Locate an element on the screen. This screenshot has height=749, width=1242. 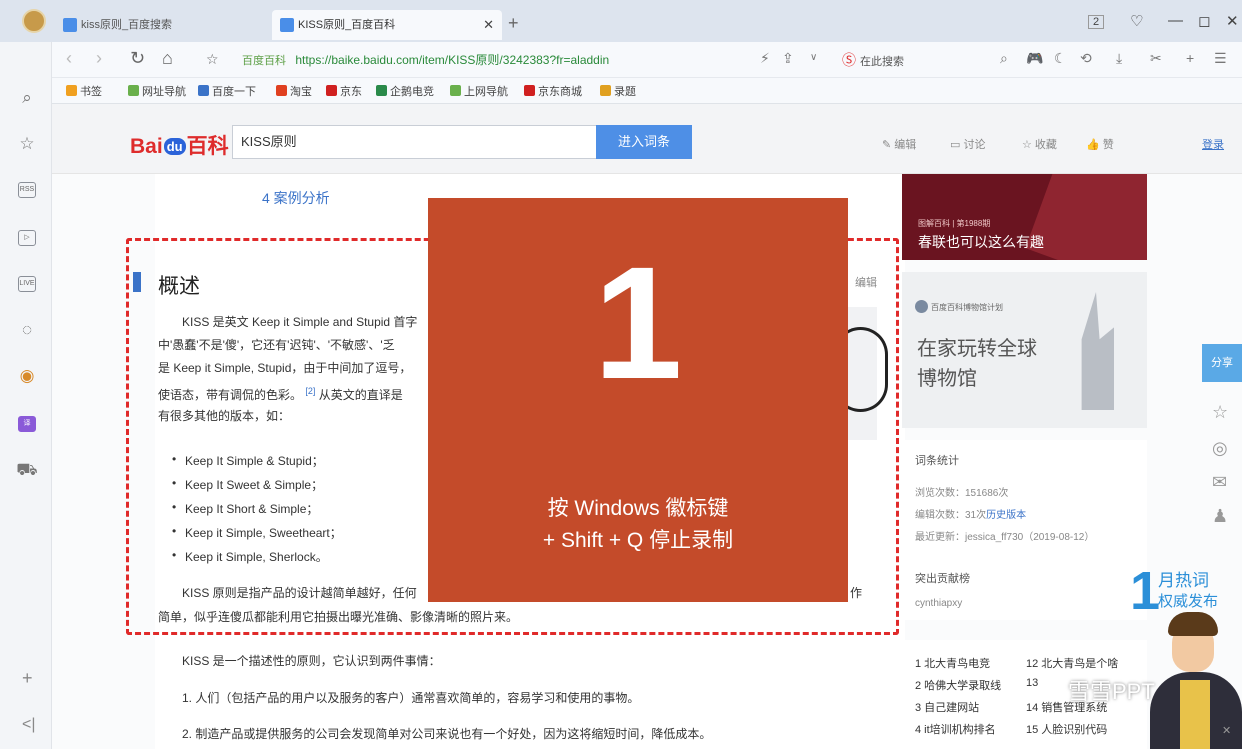
banner-title: 在家玩转全球 is located at coordinates (977, 349).